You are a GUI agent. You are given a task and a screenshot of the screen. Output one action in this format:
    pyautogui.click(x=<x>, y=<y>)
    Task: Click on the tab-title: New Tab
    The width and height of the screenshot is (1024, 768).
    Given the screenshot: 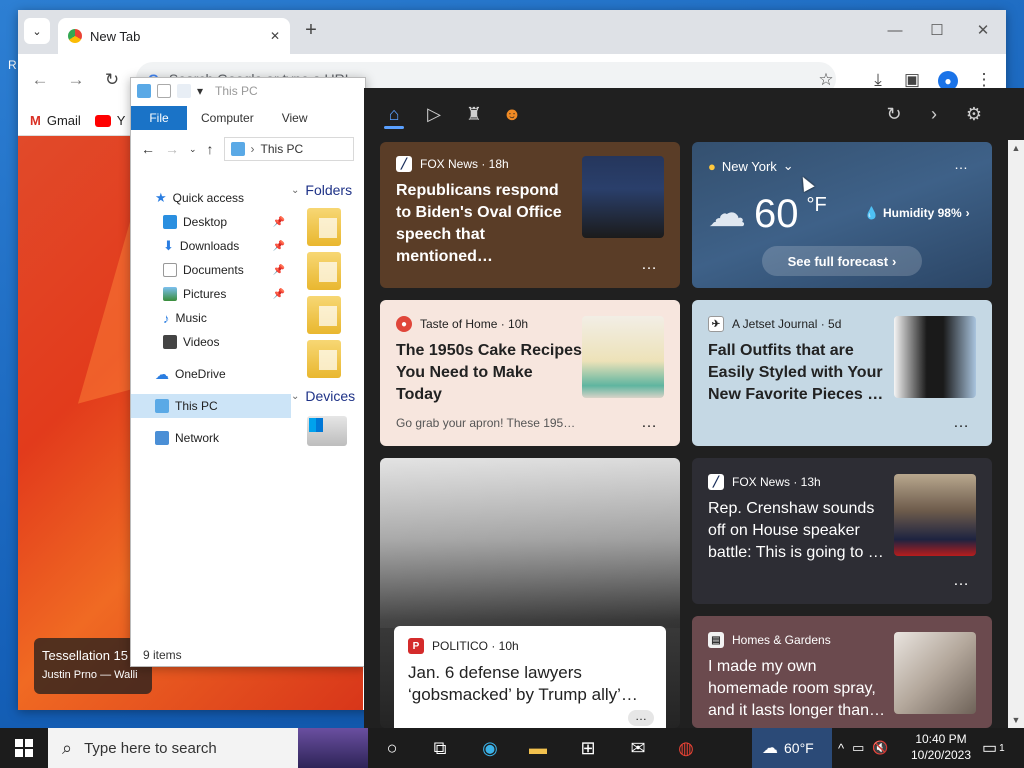 What is the action you would take?
    pyautogui.click(x=115, y=36)
    